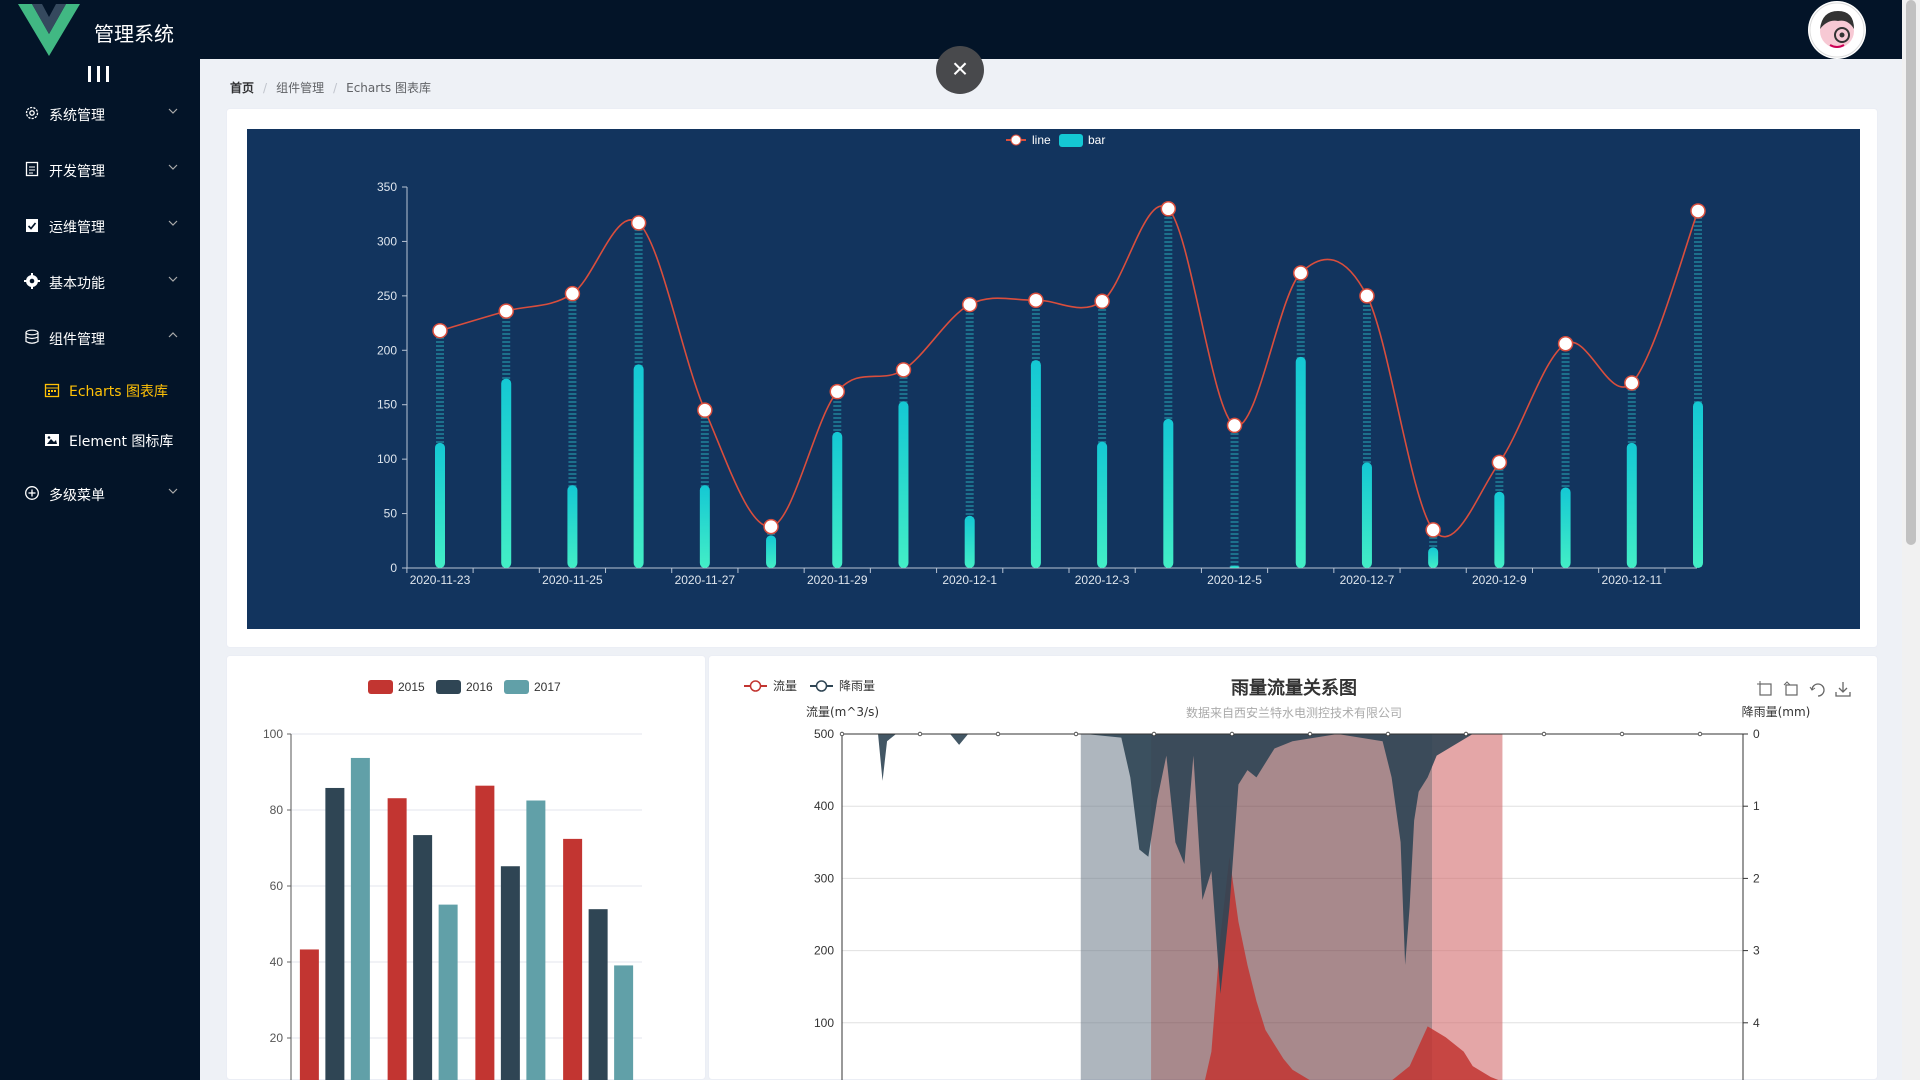 This screenshot has width=1920, height=1080. I want to click on breadcrumb-item: Echarts 图表库, so click(388, 88).